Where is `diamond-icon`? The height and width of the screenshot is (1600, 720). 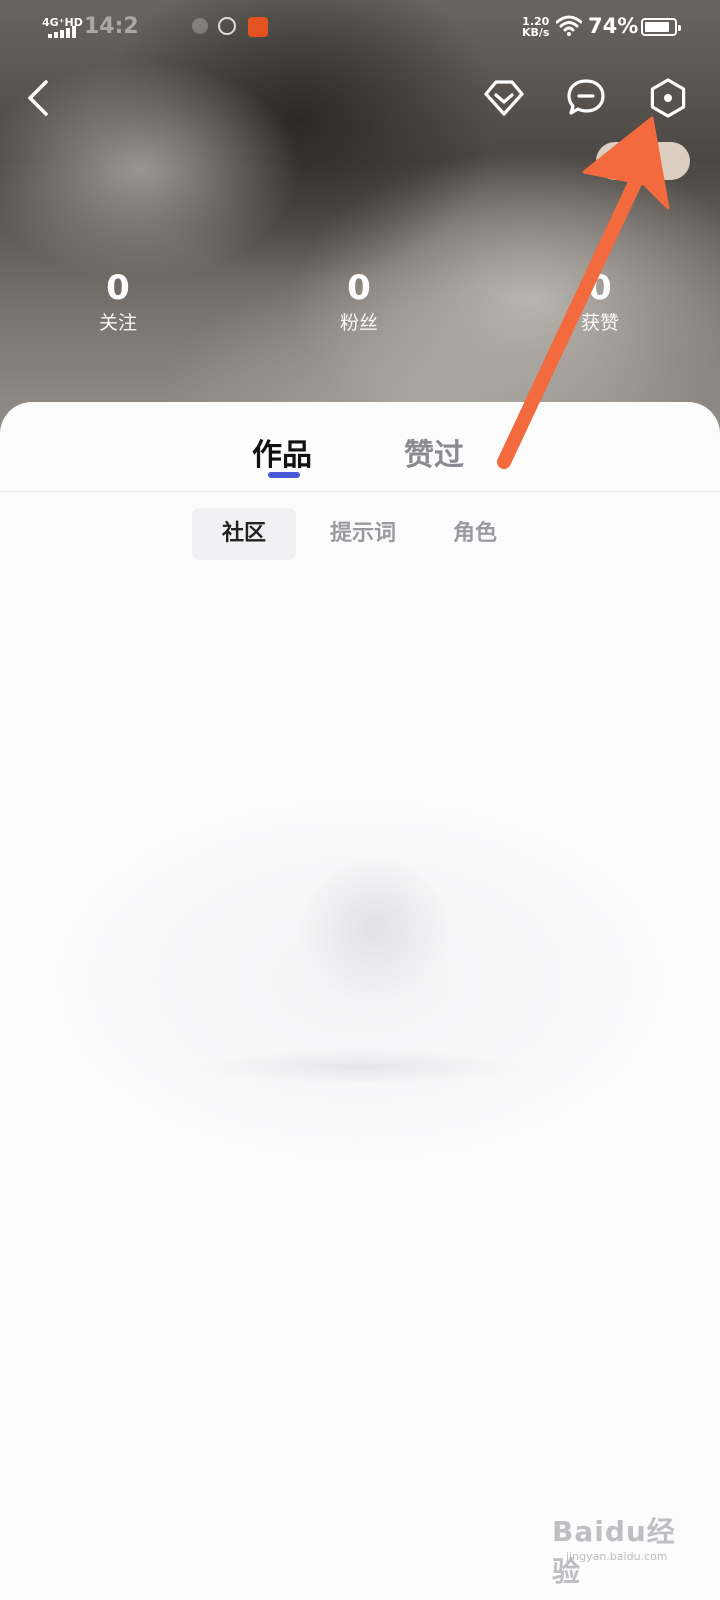
diamond-icon is located at coordinates (504, 98).